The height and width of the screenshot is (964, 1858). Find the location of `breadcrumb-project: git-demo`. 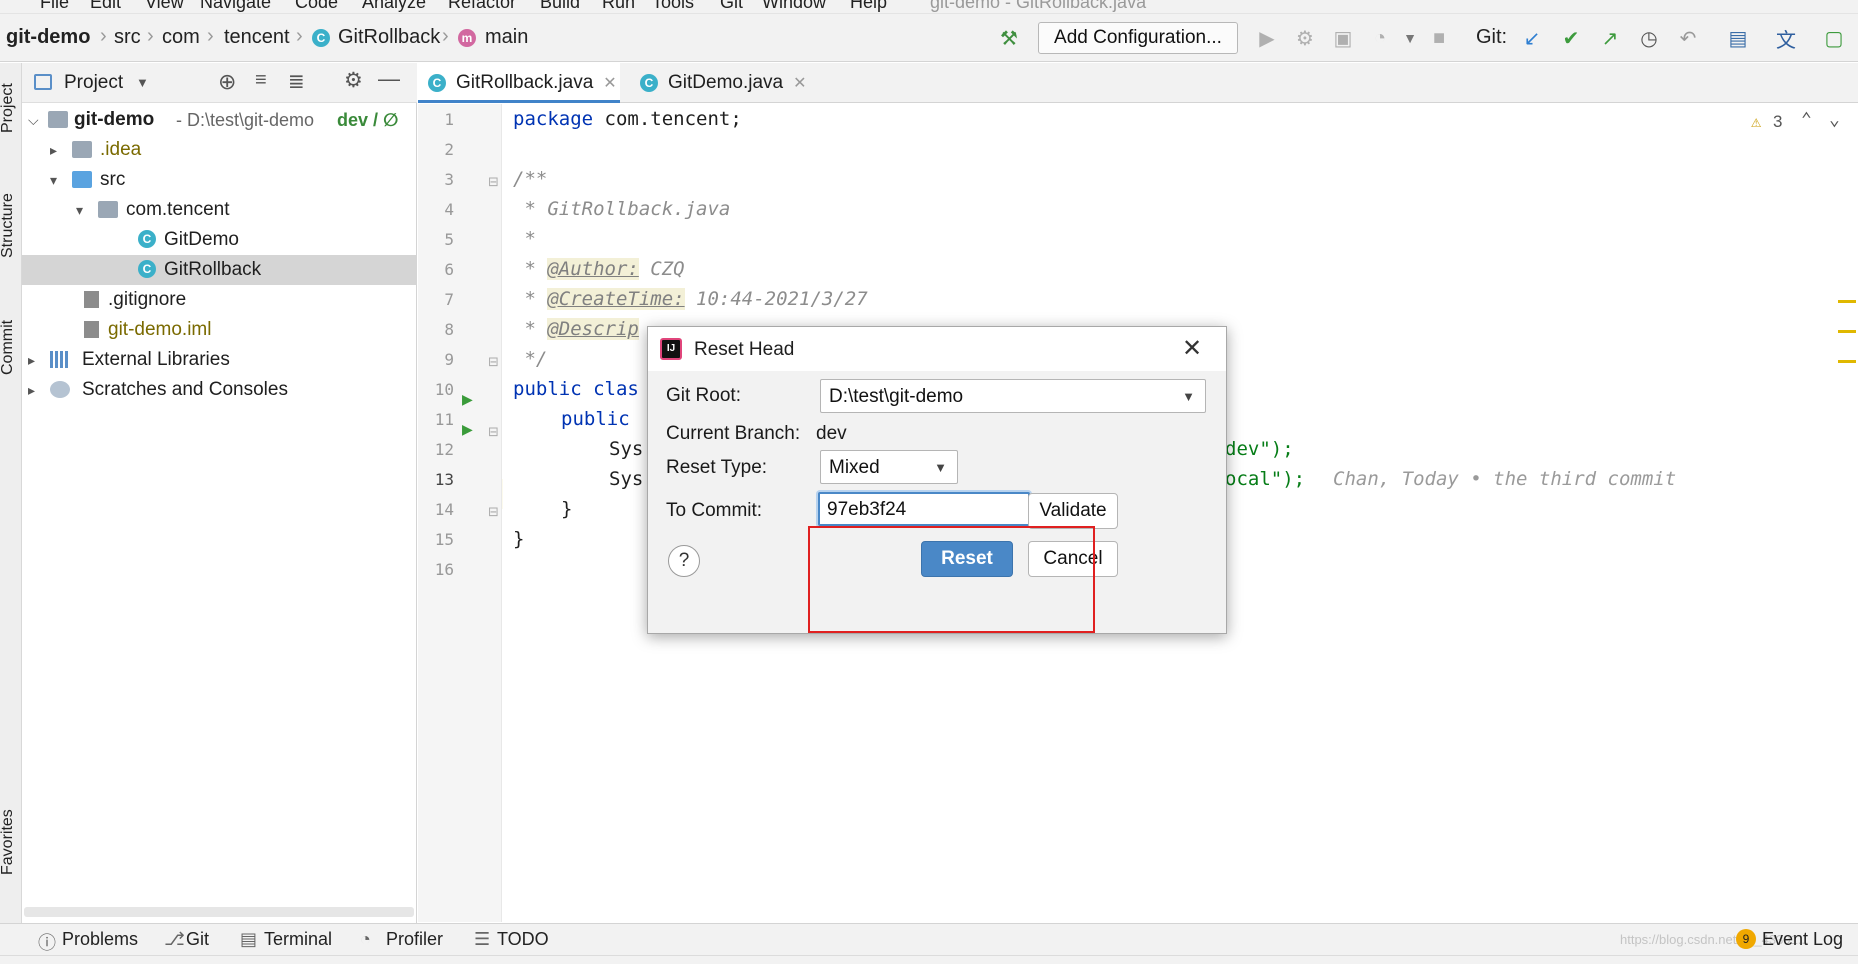

breadcrumb-project: git-demo is located at coordinates (48, 37).